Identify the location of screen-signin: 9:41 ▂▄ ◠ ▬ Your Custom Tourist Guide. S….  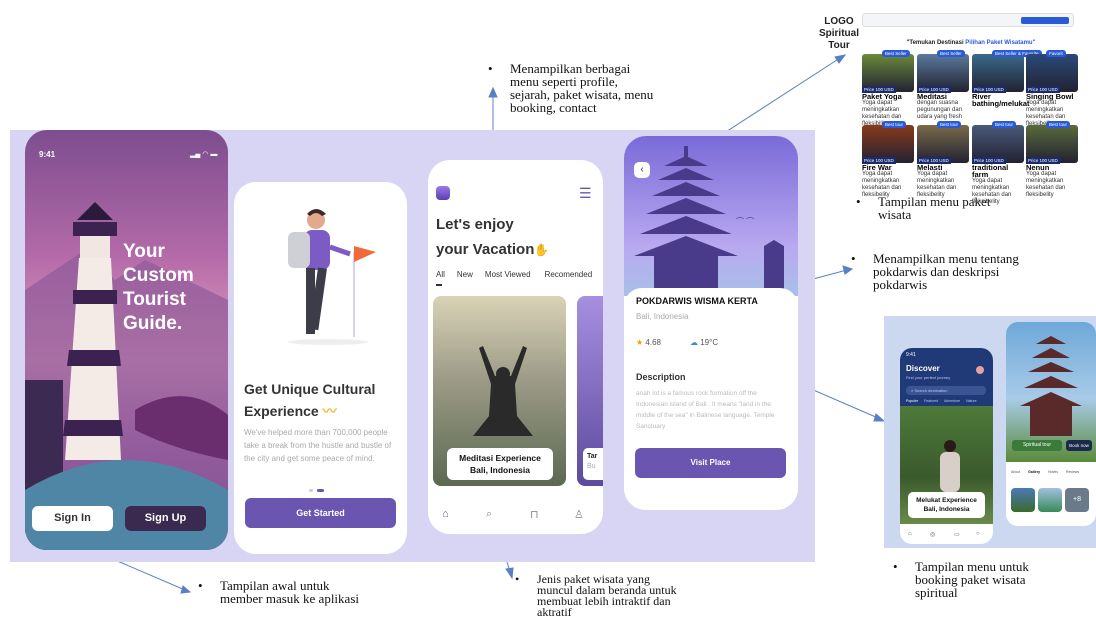
(126, 340).